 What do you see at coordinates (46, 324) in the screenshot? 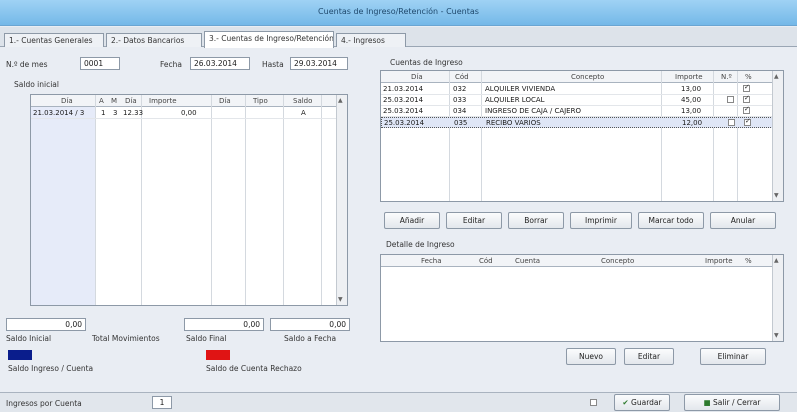
I see `total-a: 0,00` at bounding box center [46, 324].